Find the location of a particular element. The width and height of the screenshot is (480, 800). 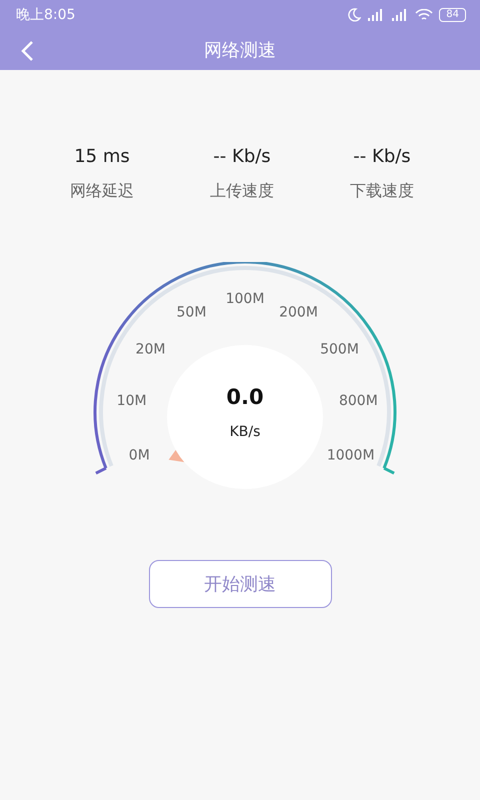

scale-label: 200M is located at coordinates (298, 312).